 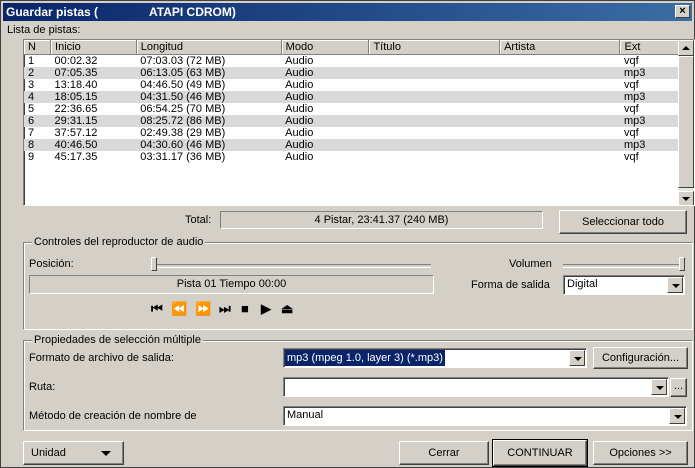 I want to click on column-header: Título, so click(x=434, y=47).